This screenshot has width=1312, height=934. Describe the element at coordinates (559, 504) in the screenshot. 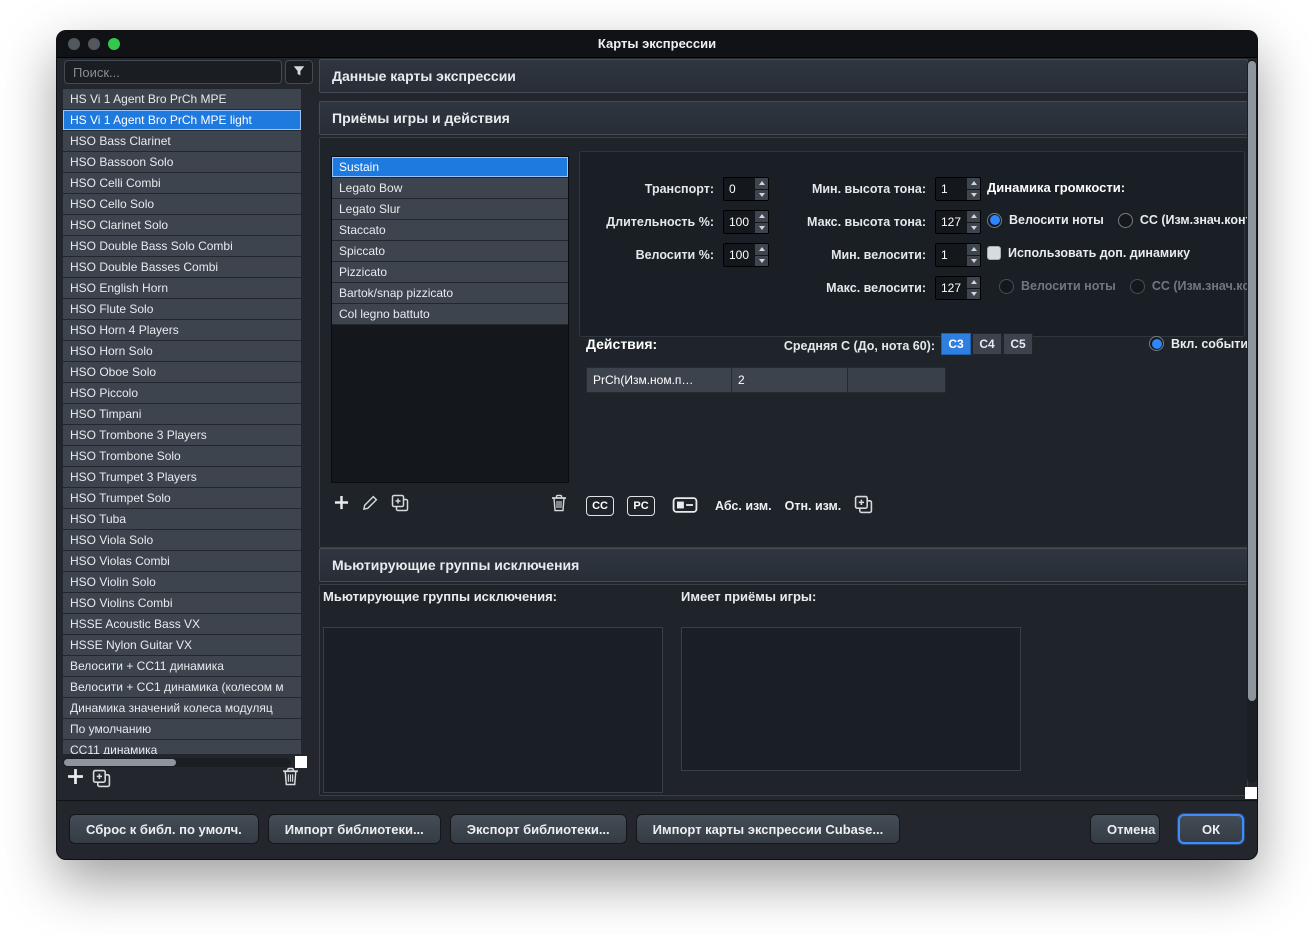

I see `delete-technique-button` at that location.